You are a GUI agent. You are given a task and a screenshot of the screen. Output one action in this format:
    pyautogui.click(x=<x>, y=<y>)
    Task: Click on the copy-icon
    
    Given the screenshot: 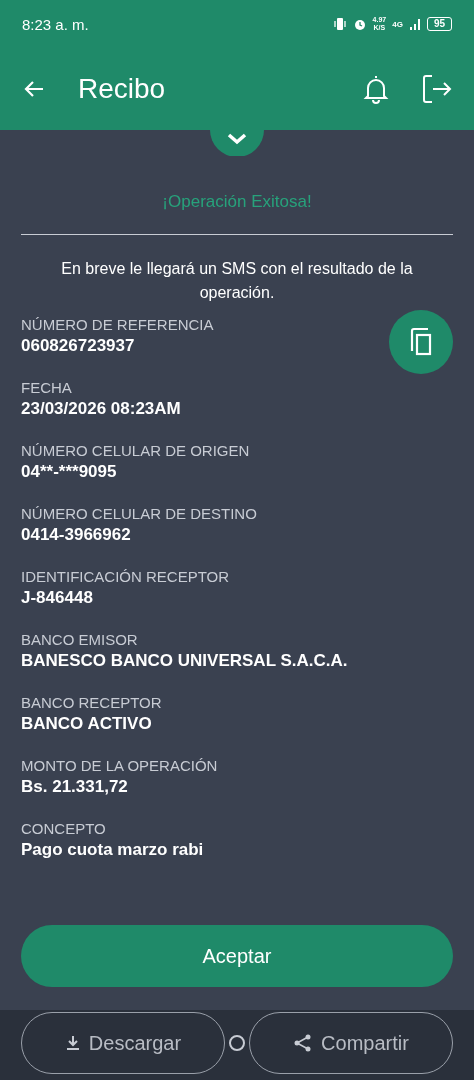 What is the action you would take?
    pyautogui.click(x=421, y=342)
    